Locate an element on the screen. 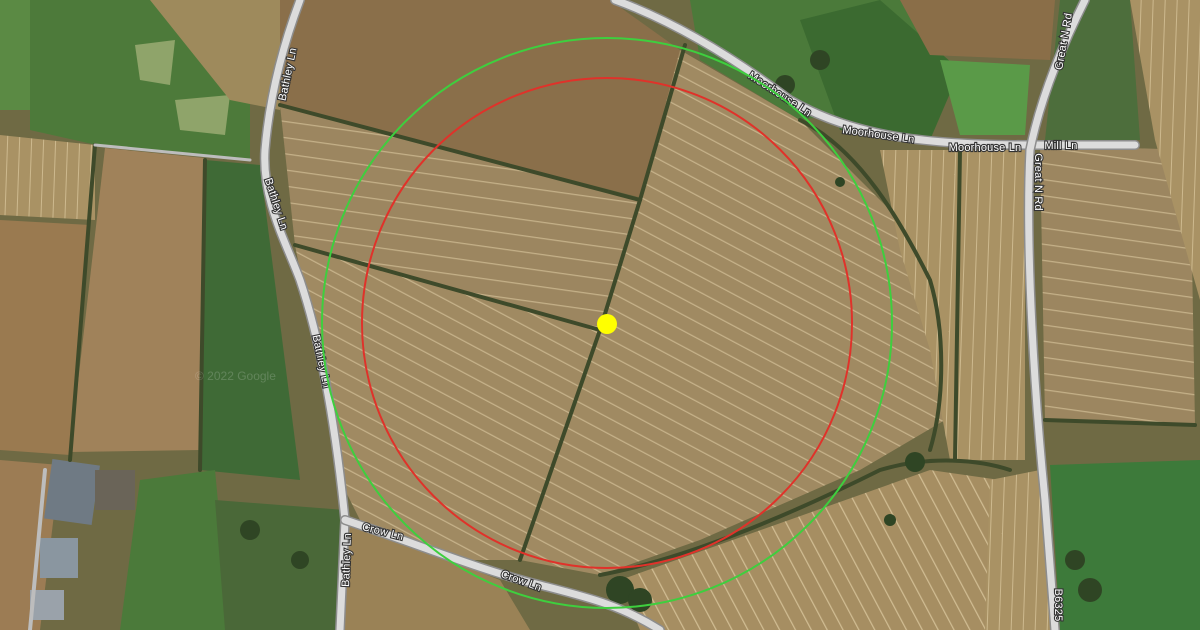  road-label-moorhouse-3: Moorhouse Ln is located at coordinates (985, 148).